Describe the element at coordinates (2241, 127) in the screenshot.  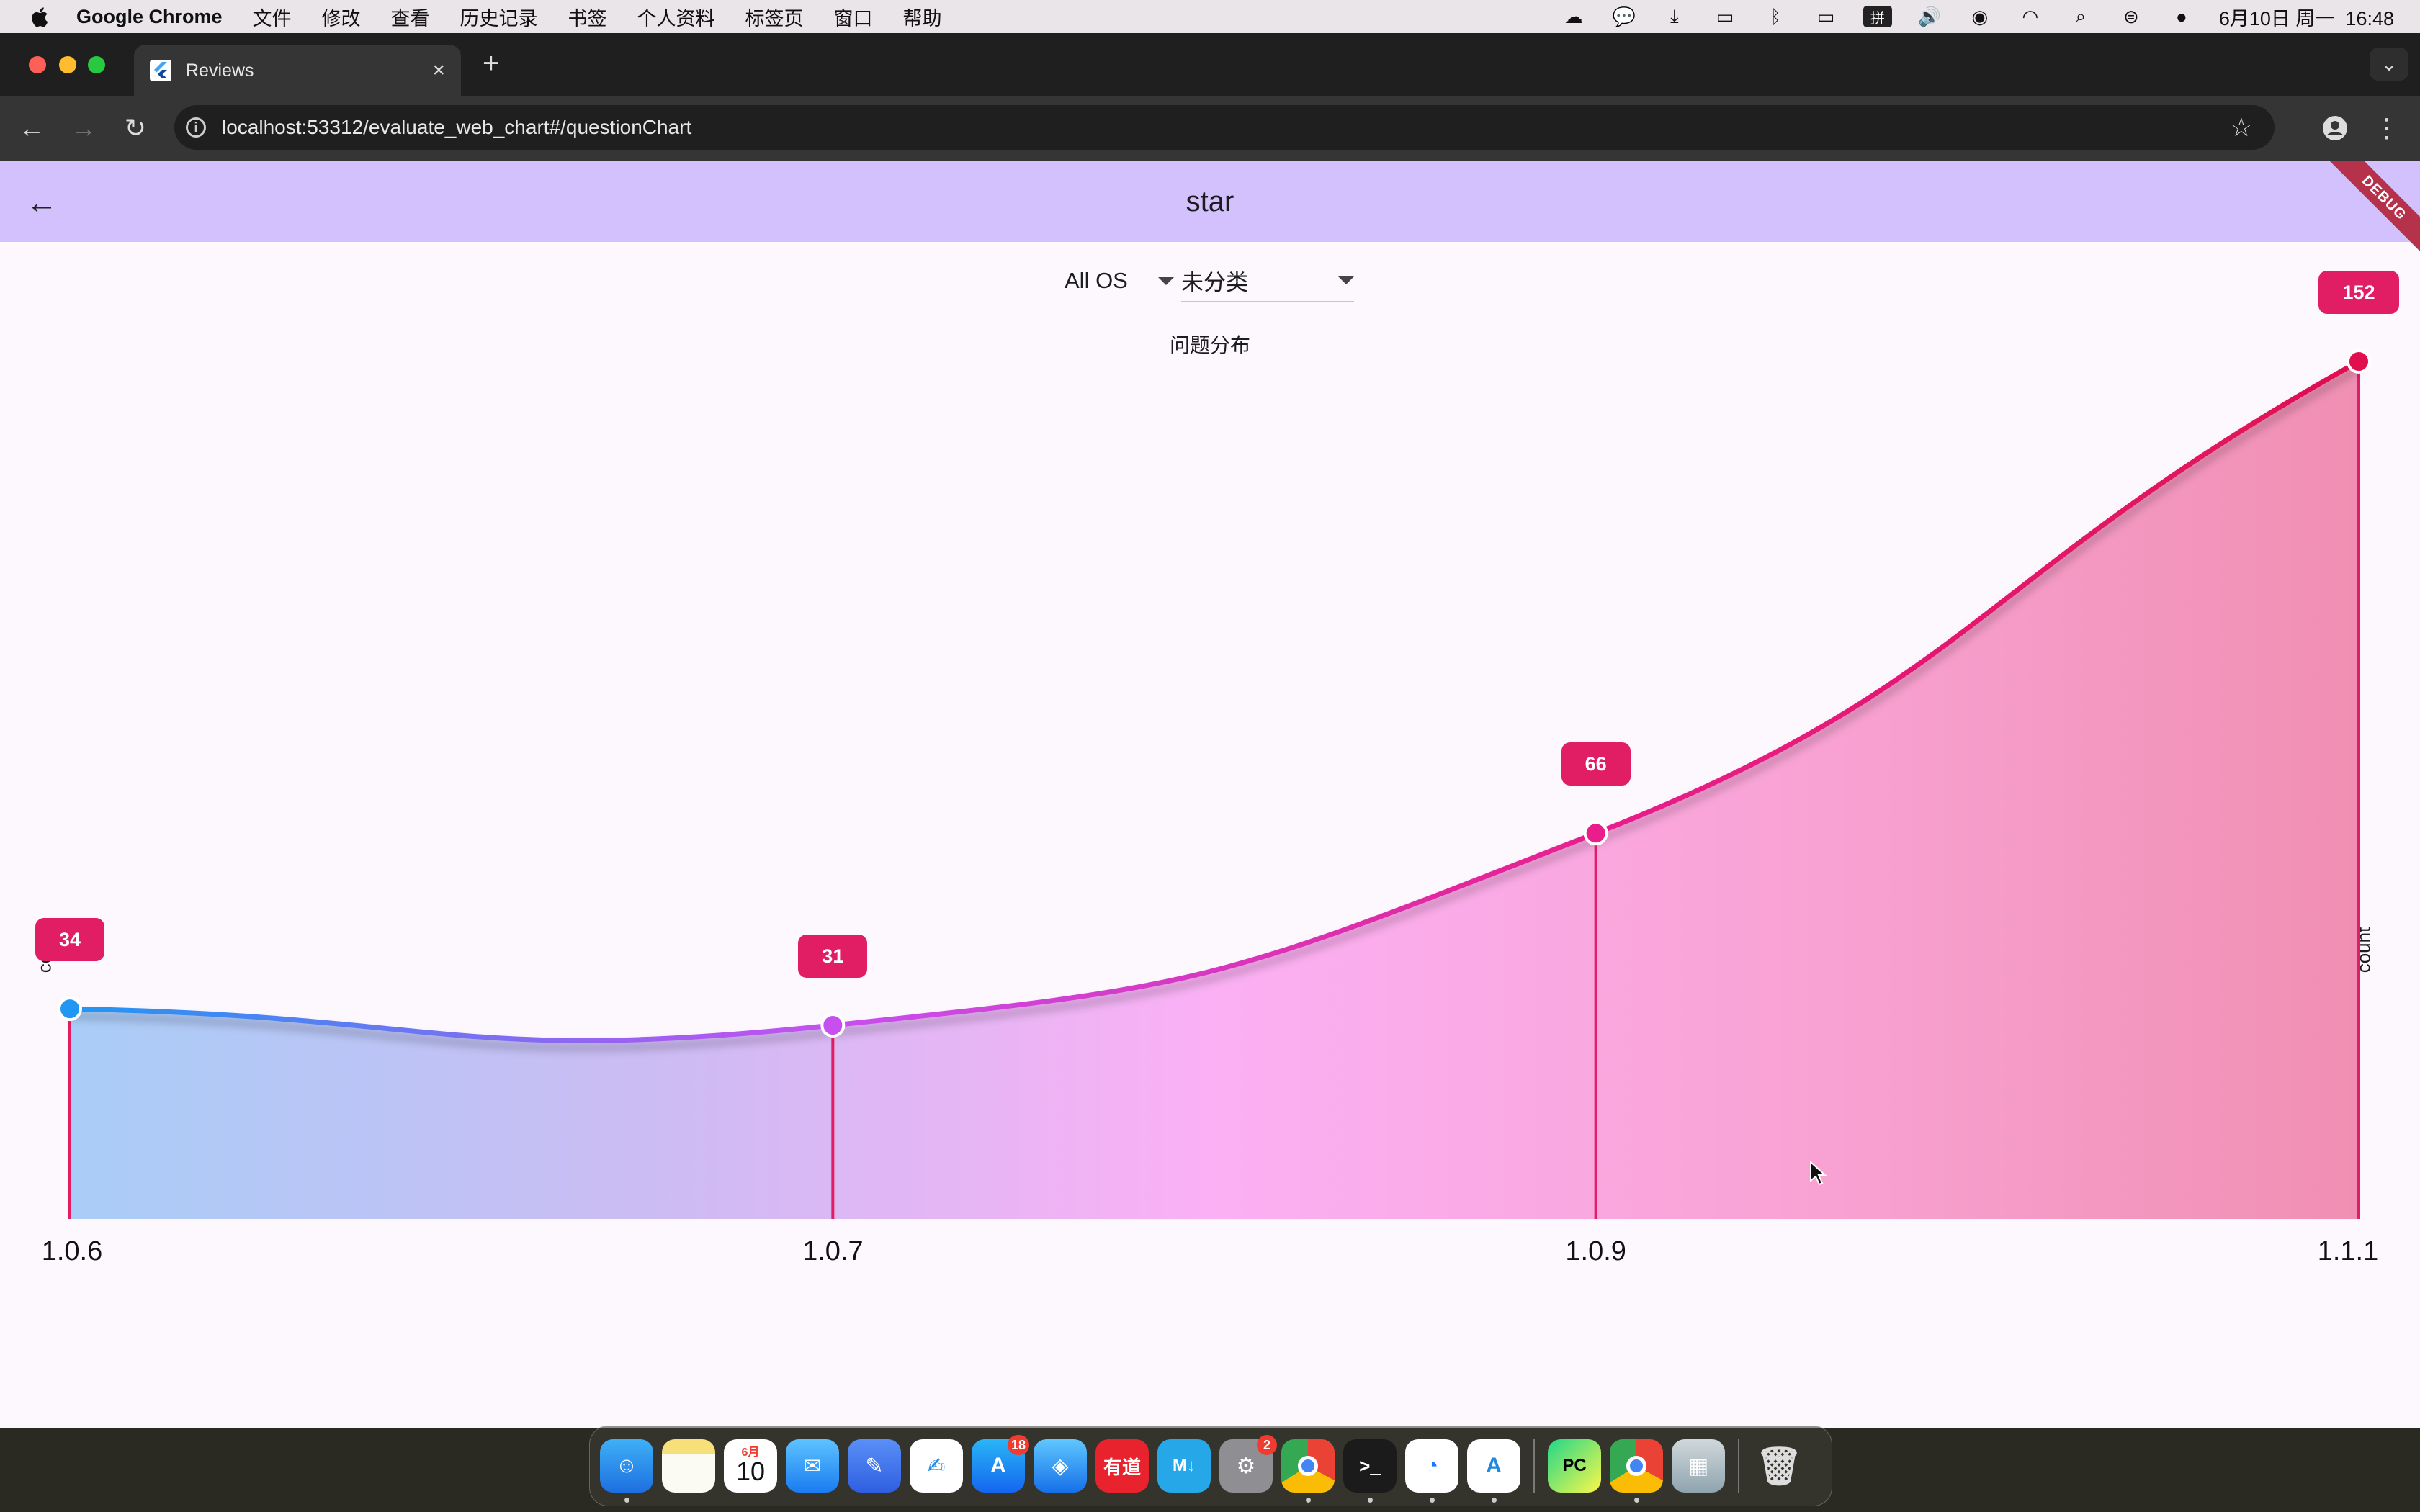
I see `bookmark-star-icon: ☆` at that location.